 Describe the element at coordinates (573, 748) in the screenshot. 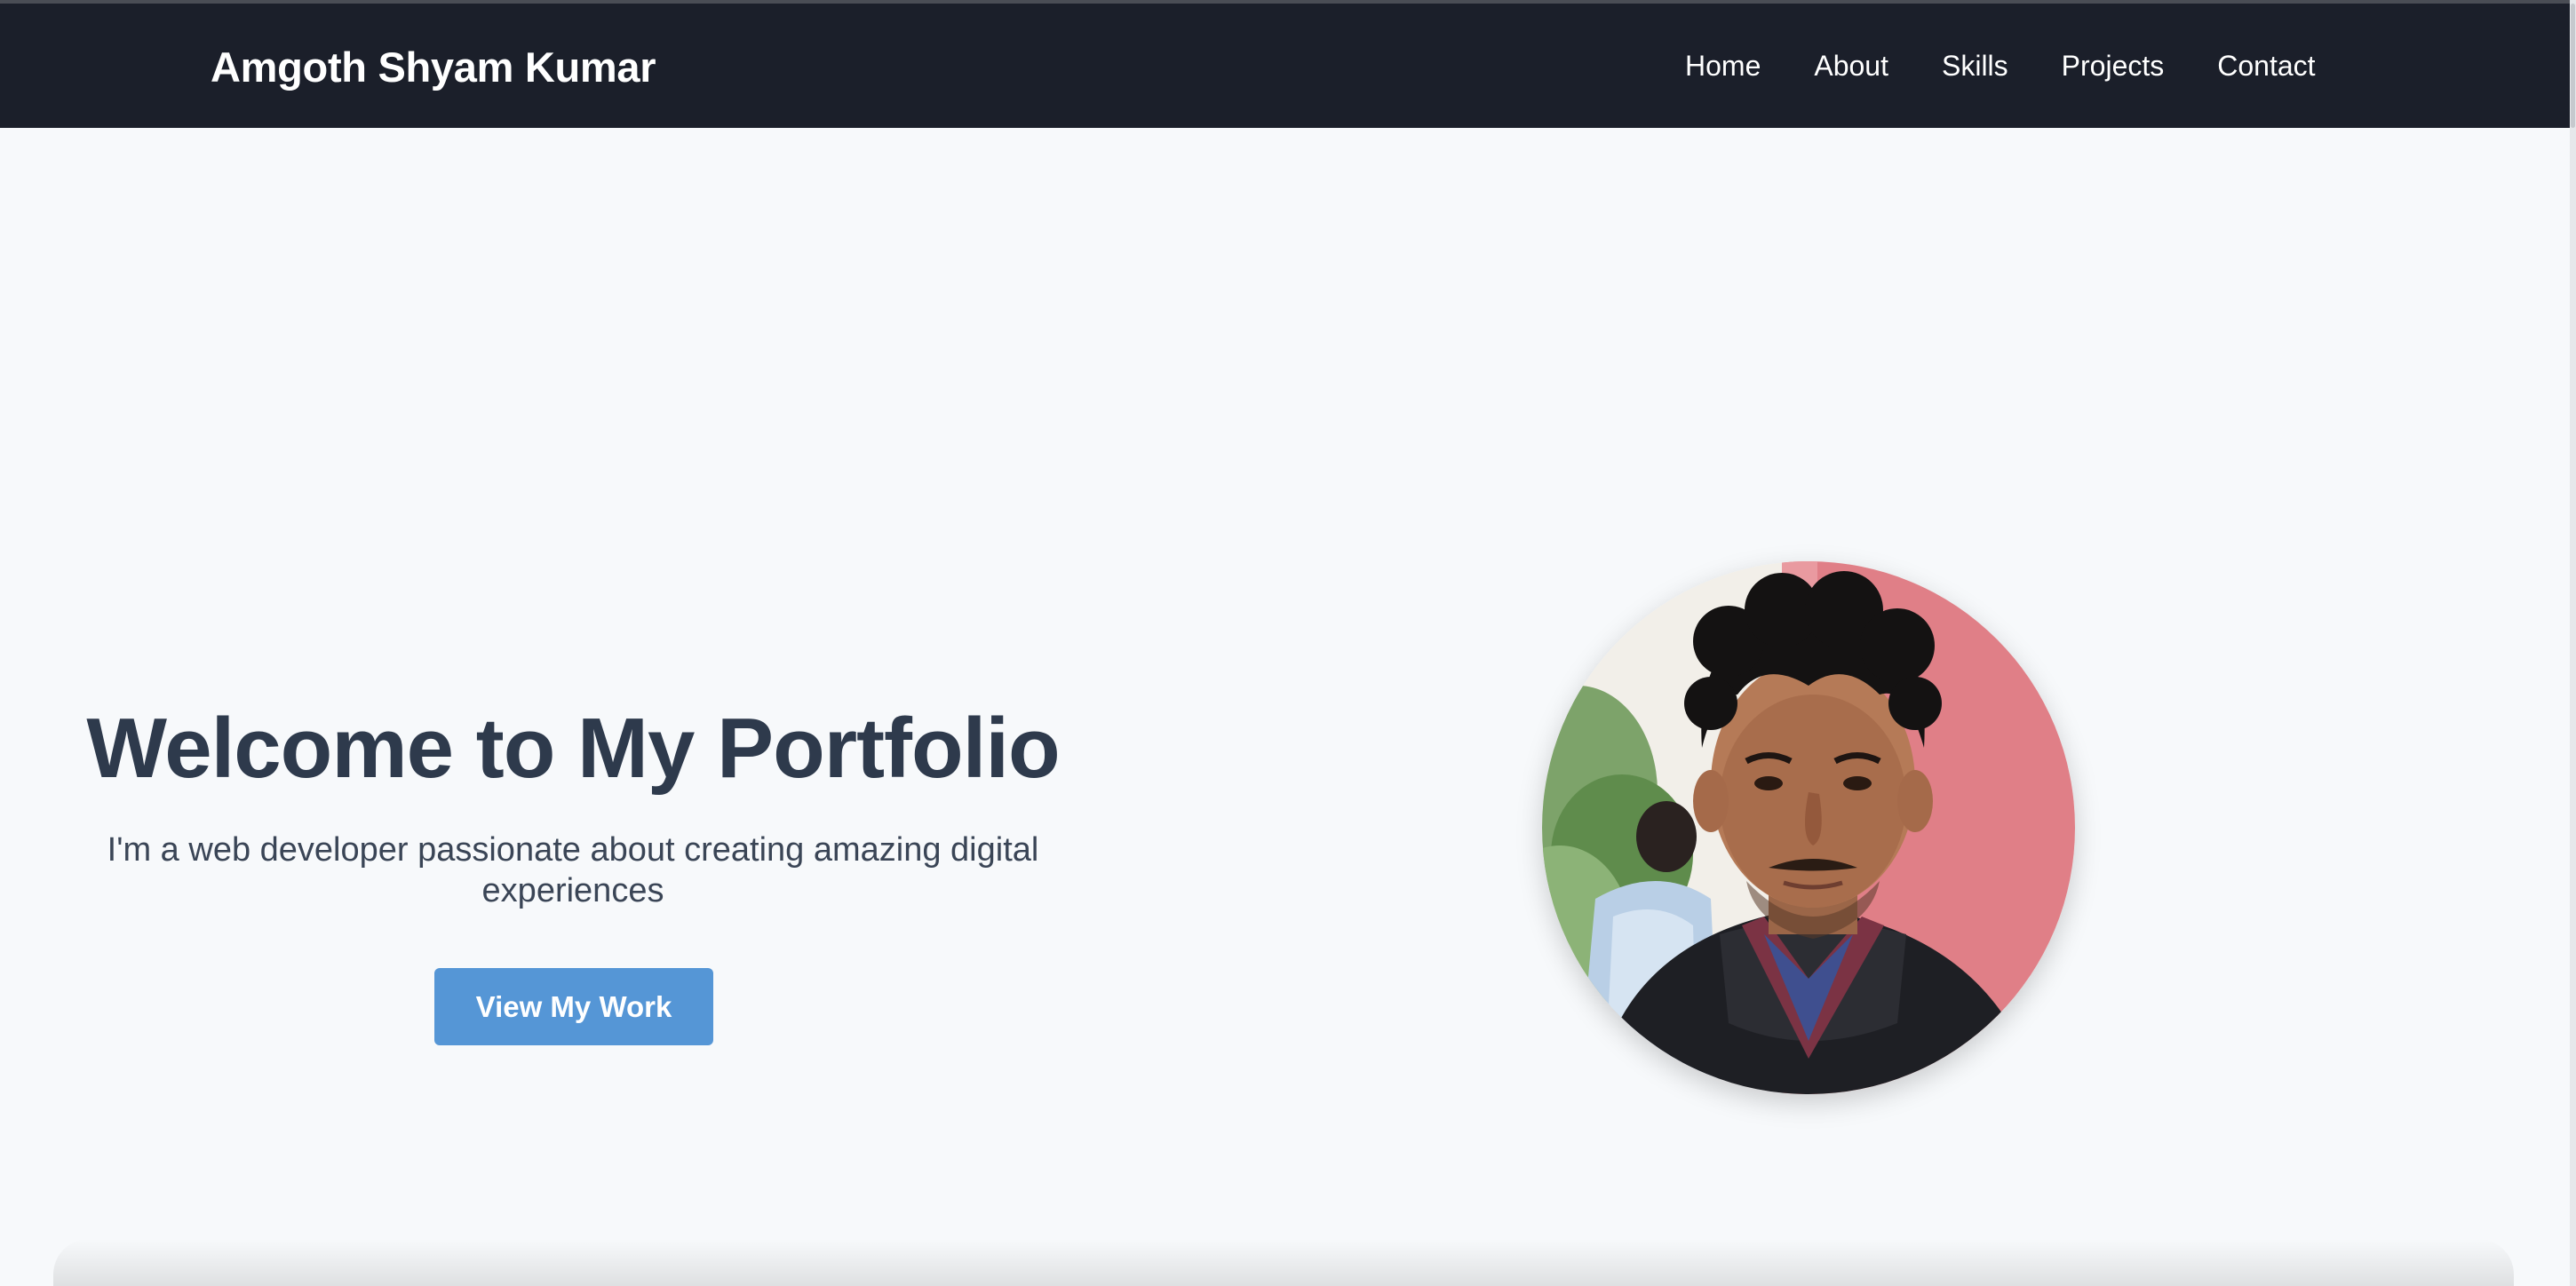

I see `hero-title: Welcome to My Portfolio` at that location.